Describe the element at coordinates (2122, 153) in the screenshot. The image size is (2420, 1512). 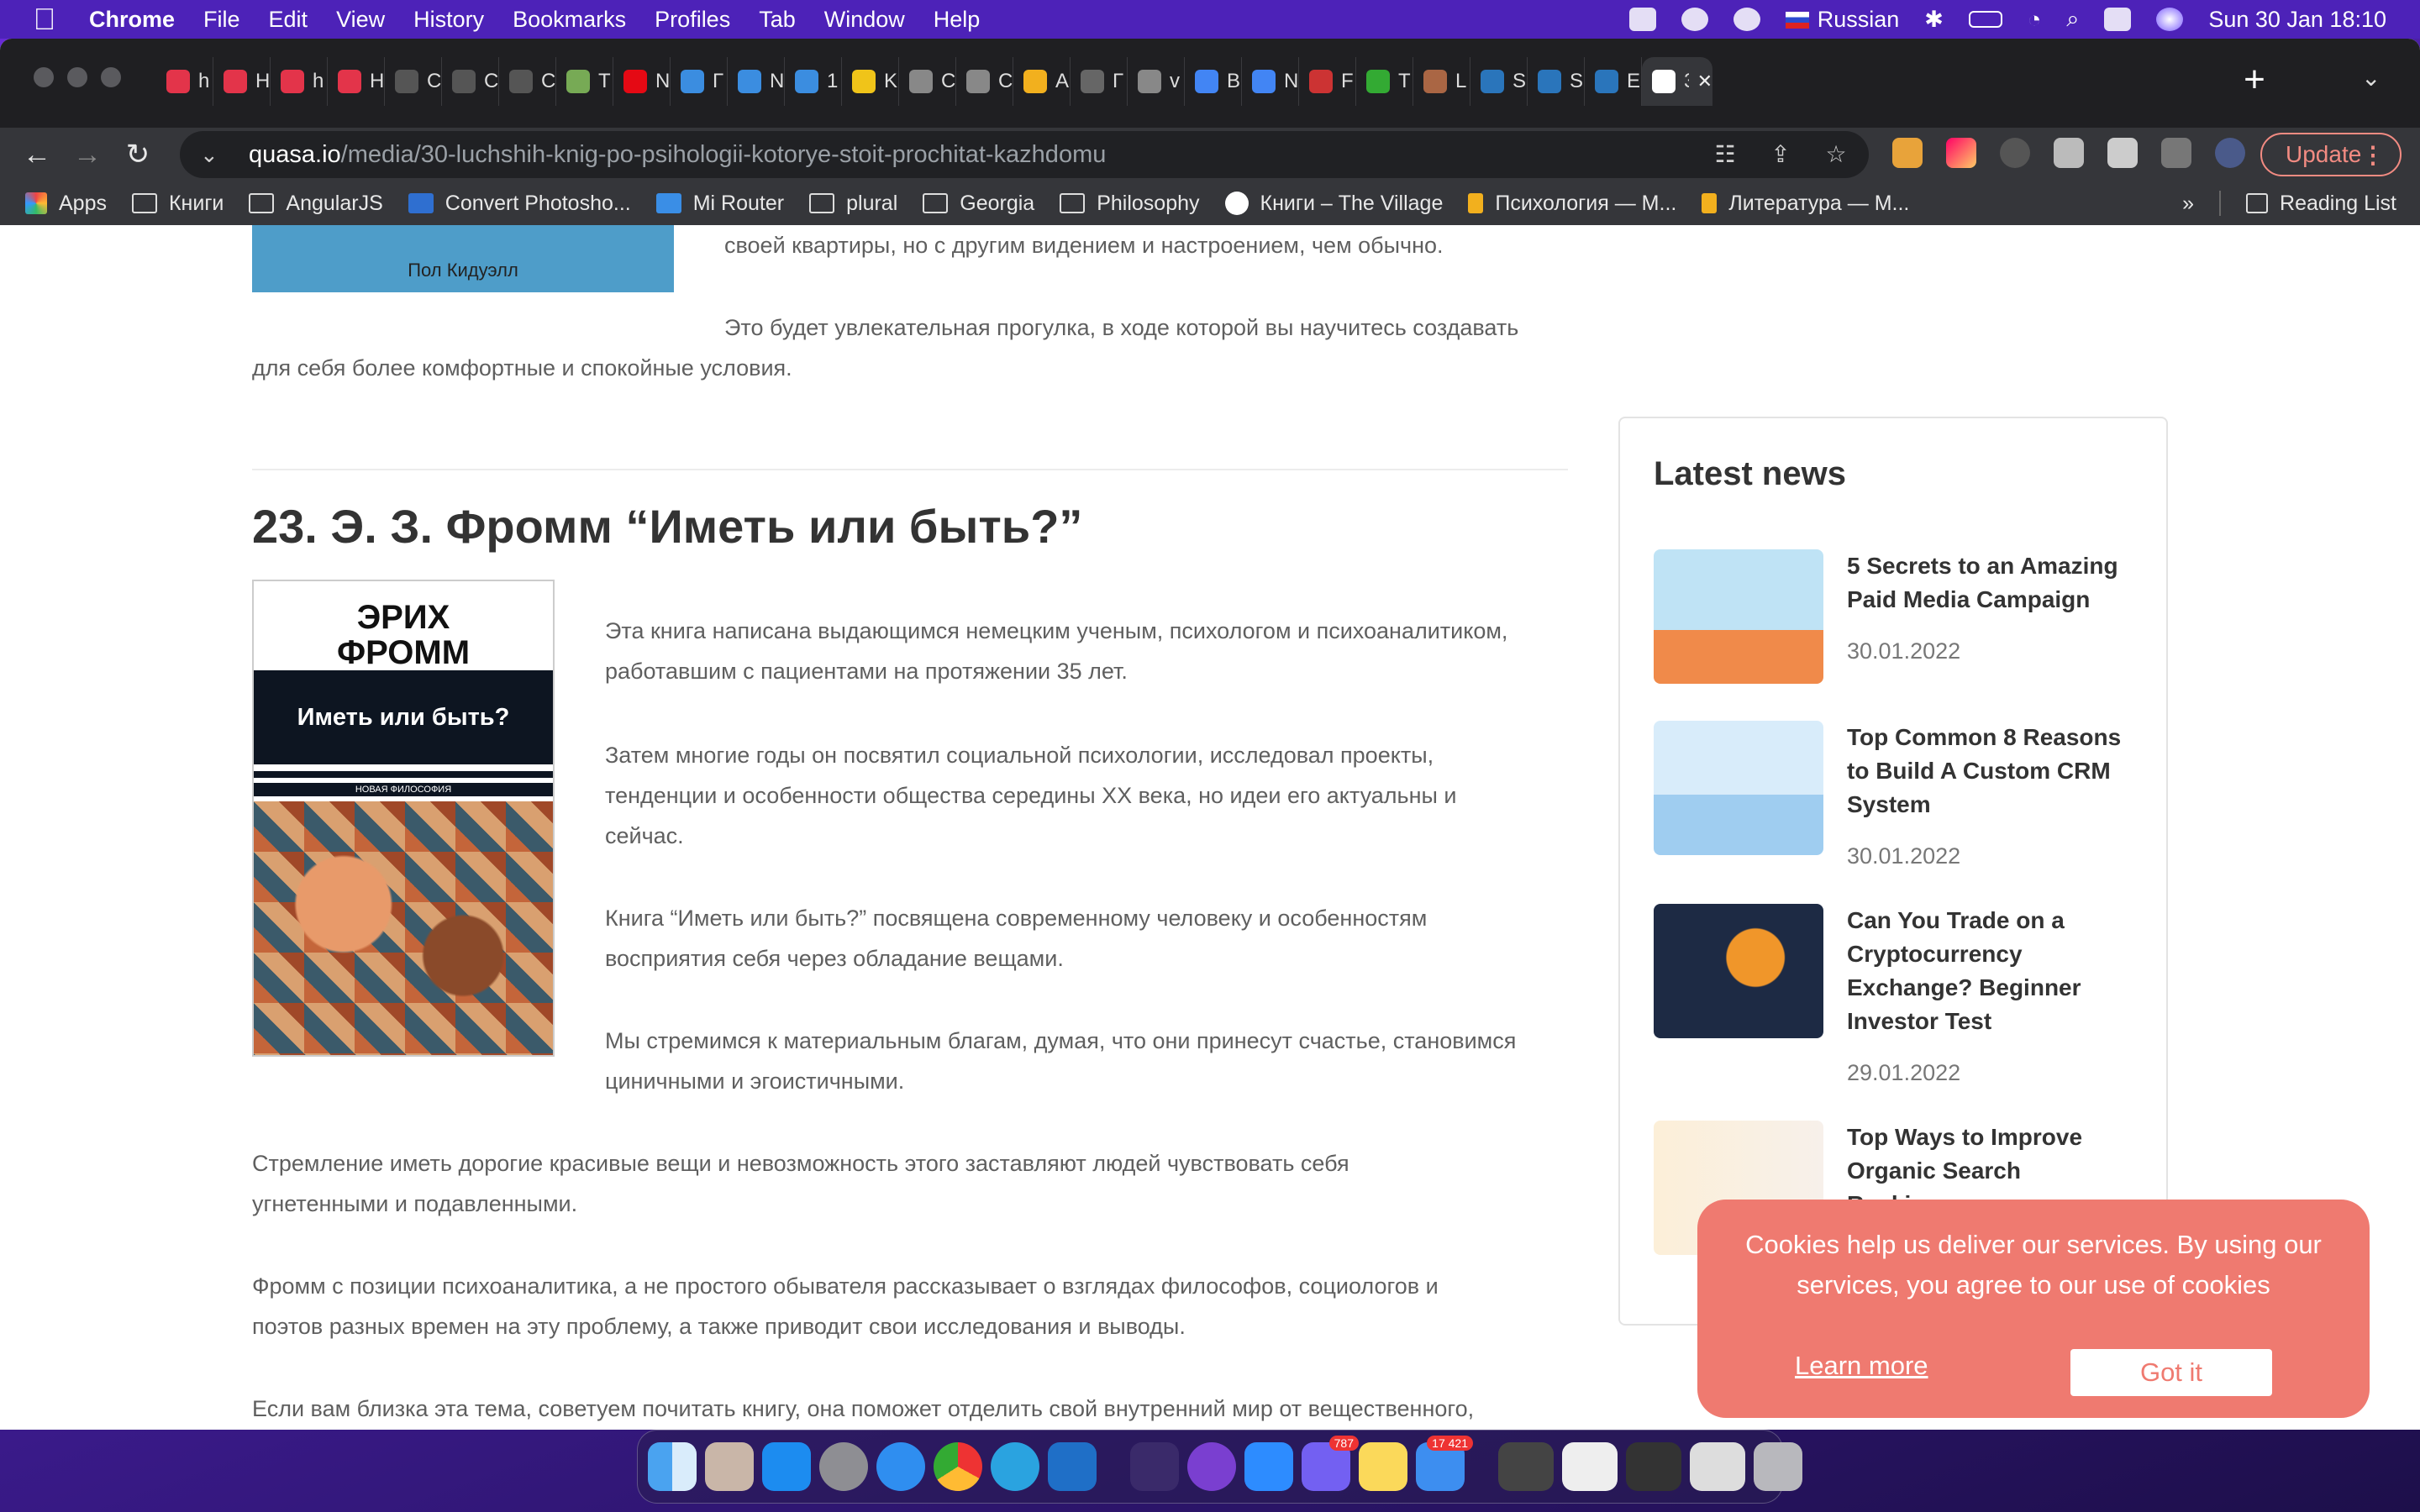
I see `extensions-puzzle-icon` at that location.